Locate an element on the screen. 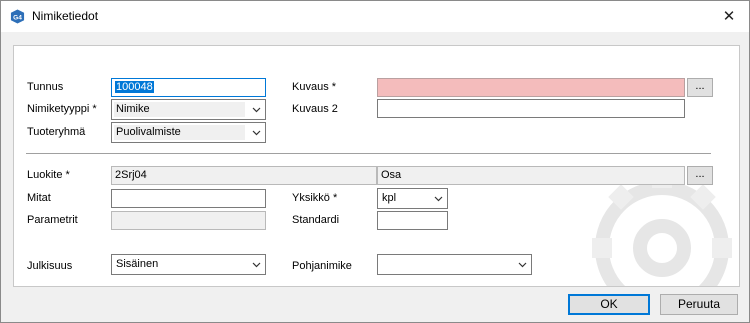 This screenshot has width=750, height=323. standardi-field is located at coordinates (412, 220).